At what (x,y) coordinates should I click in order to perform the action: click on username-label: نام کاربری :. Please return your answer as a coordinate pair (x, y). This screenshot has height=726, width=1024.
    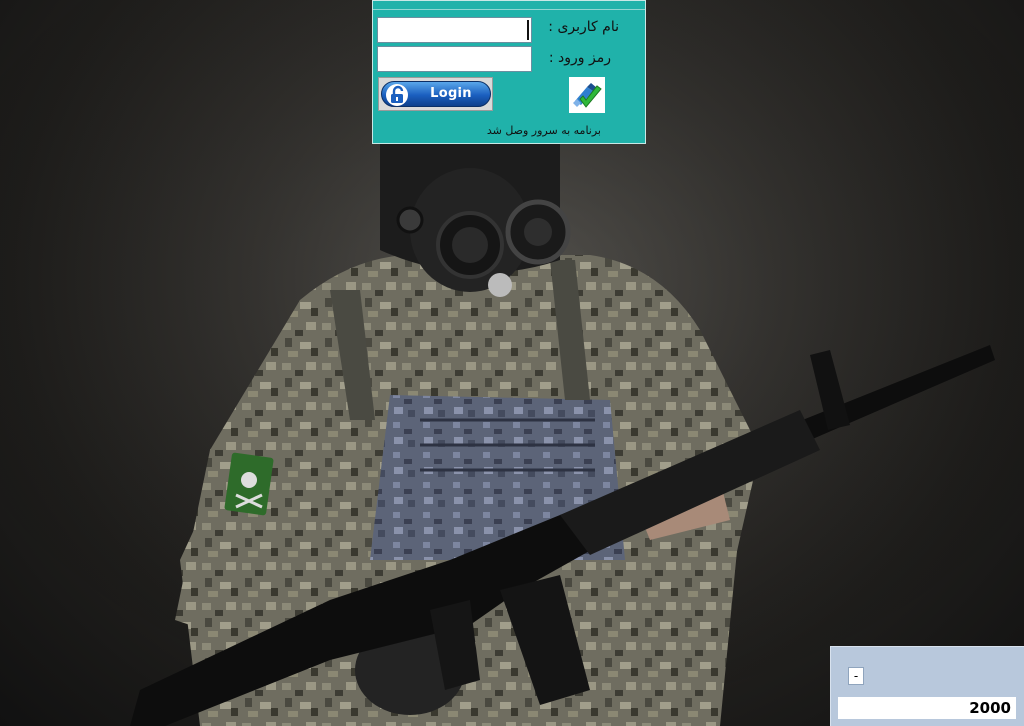
    Looking at the image, I should click on (583, 27).